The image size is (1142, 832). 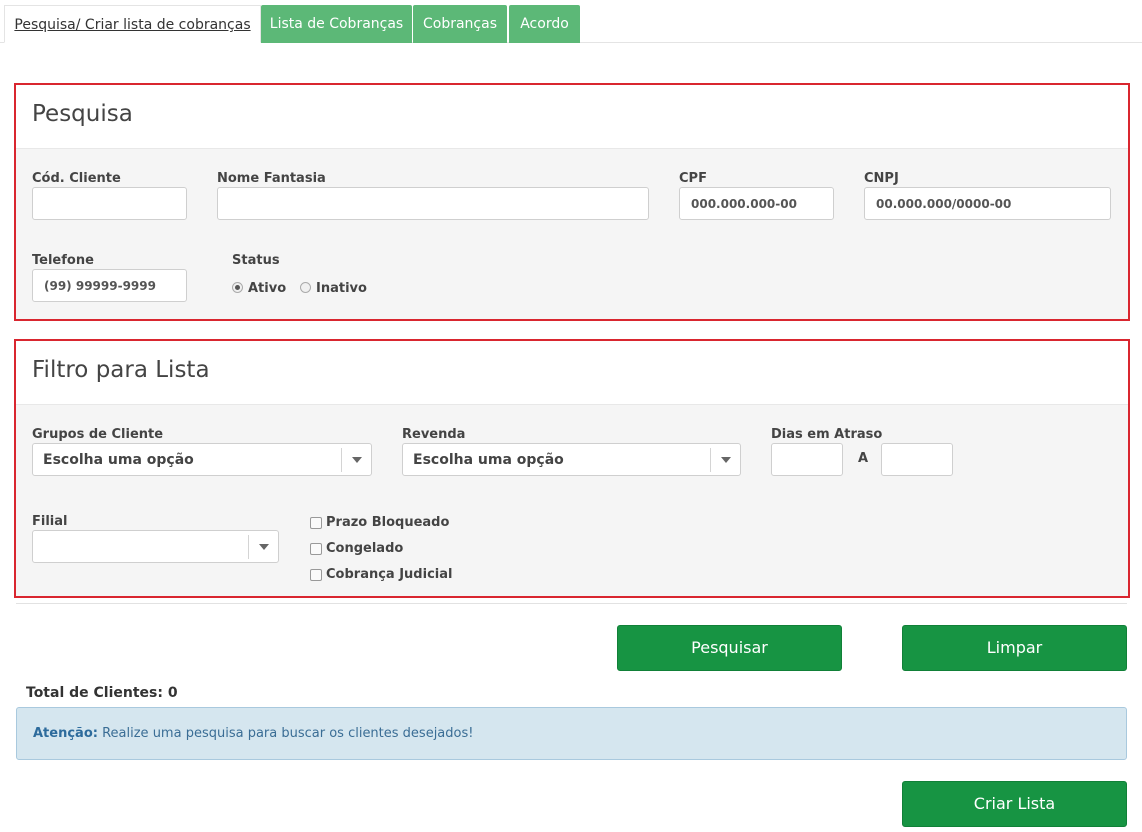 What do you see at coordinates (863, 458) in the screenshot?
I see `dias-atraso-separator: A` at bounding box center [863, 458].